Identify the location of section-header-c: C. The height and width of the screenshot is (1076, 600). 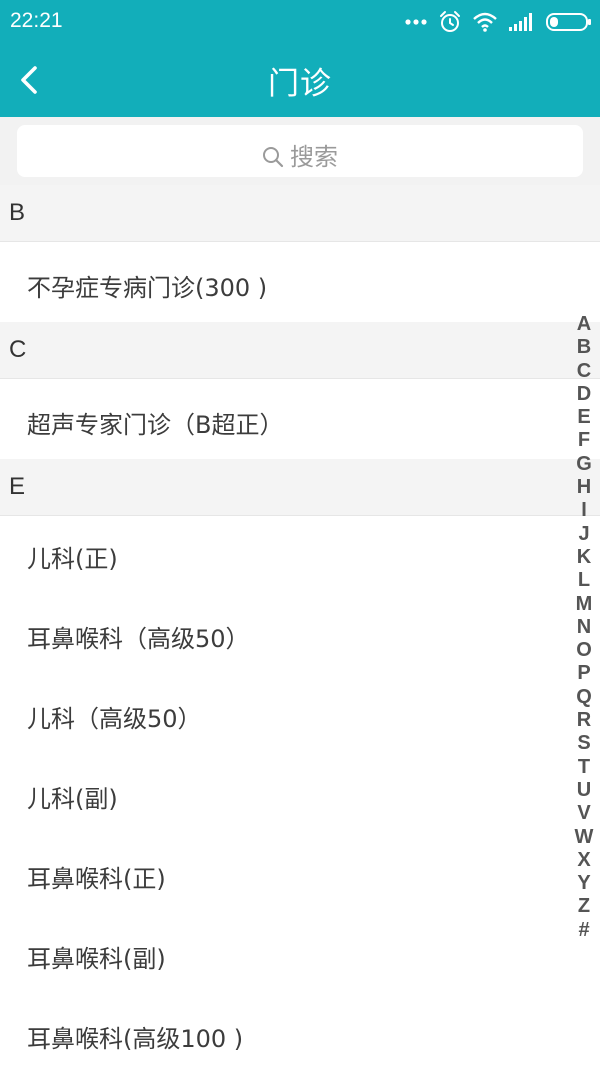
(300, 350).